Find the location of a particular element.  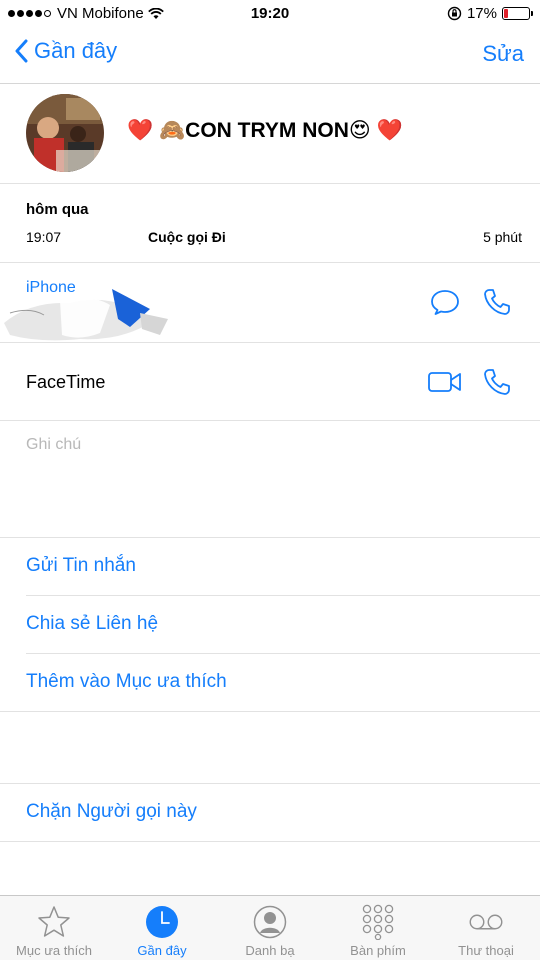

tab-keypad: Bàn phím is located at coordinates (378, 928).